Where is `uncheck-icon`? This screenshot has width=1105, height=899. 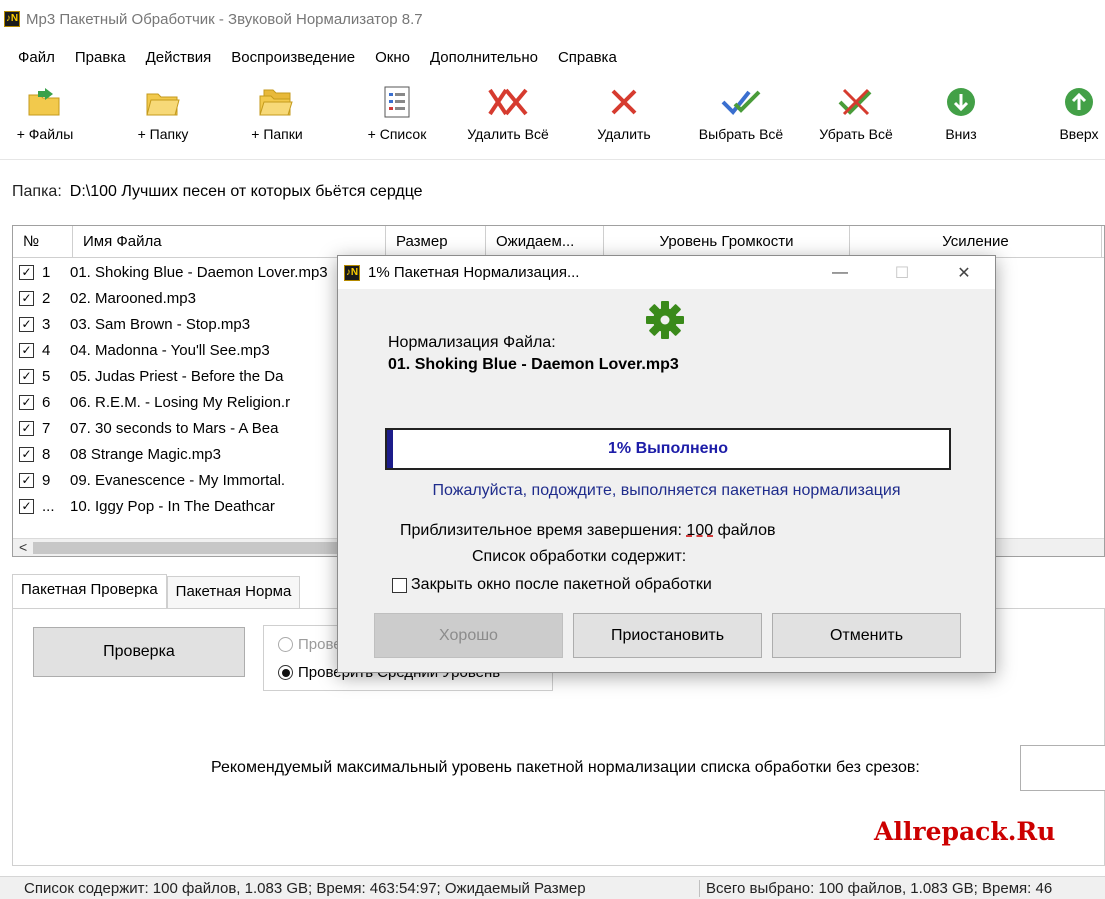
uncheck-icon is located at coordinates (856, 102).